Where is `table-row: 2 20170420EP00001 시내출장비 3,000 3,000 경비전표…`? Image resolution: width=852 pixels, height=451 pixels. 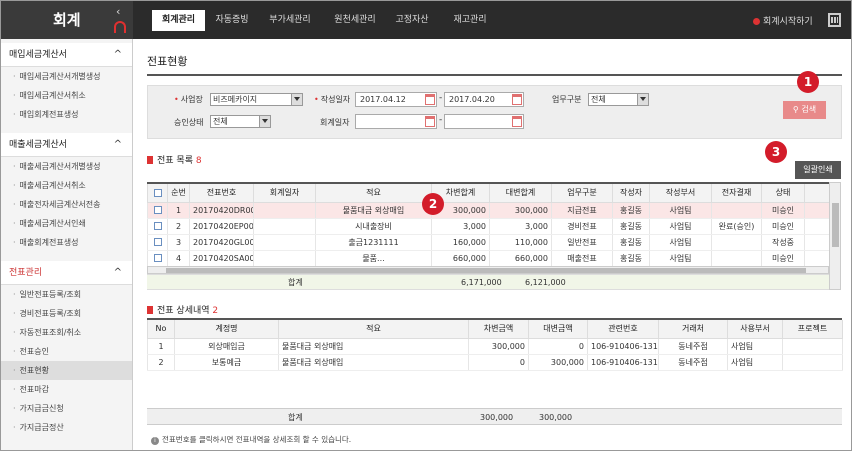
table-row: 2 20170420EP00001 시내출장비 3,000 3,000 경비전표… is located at coordinates (488, 226).